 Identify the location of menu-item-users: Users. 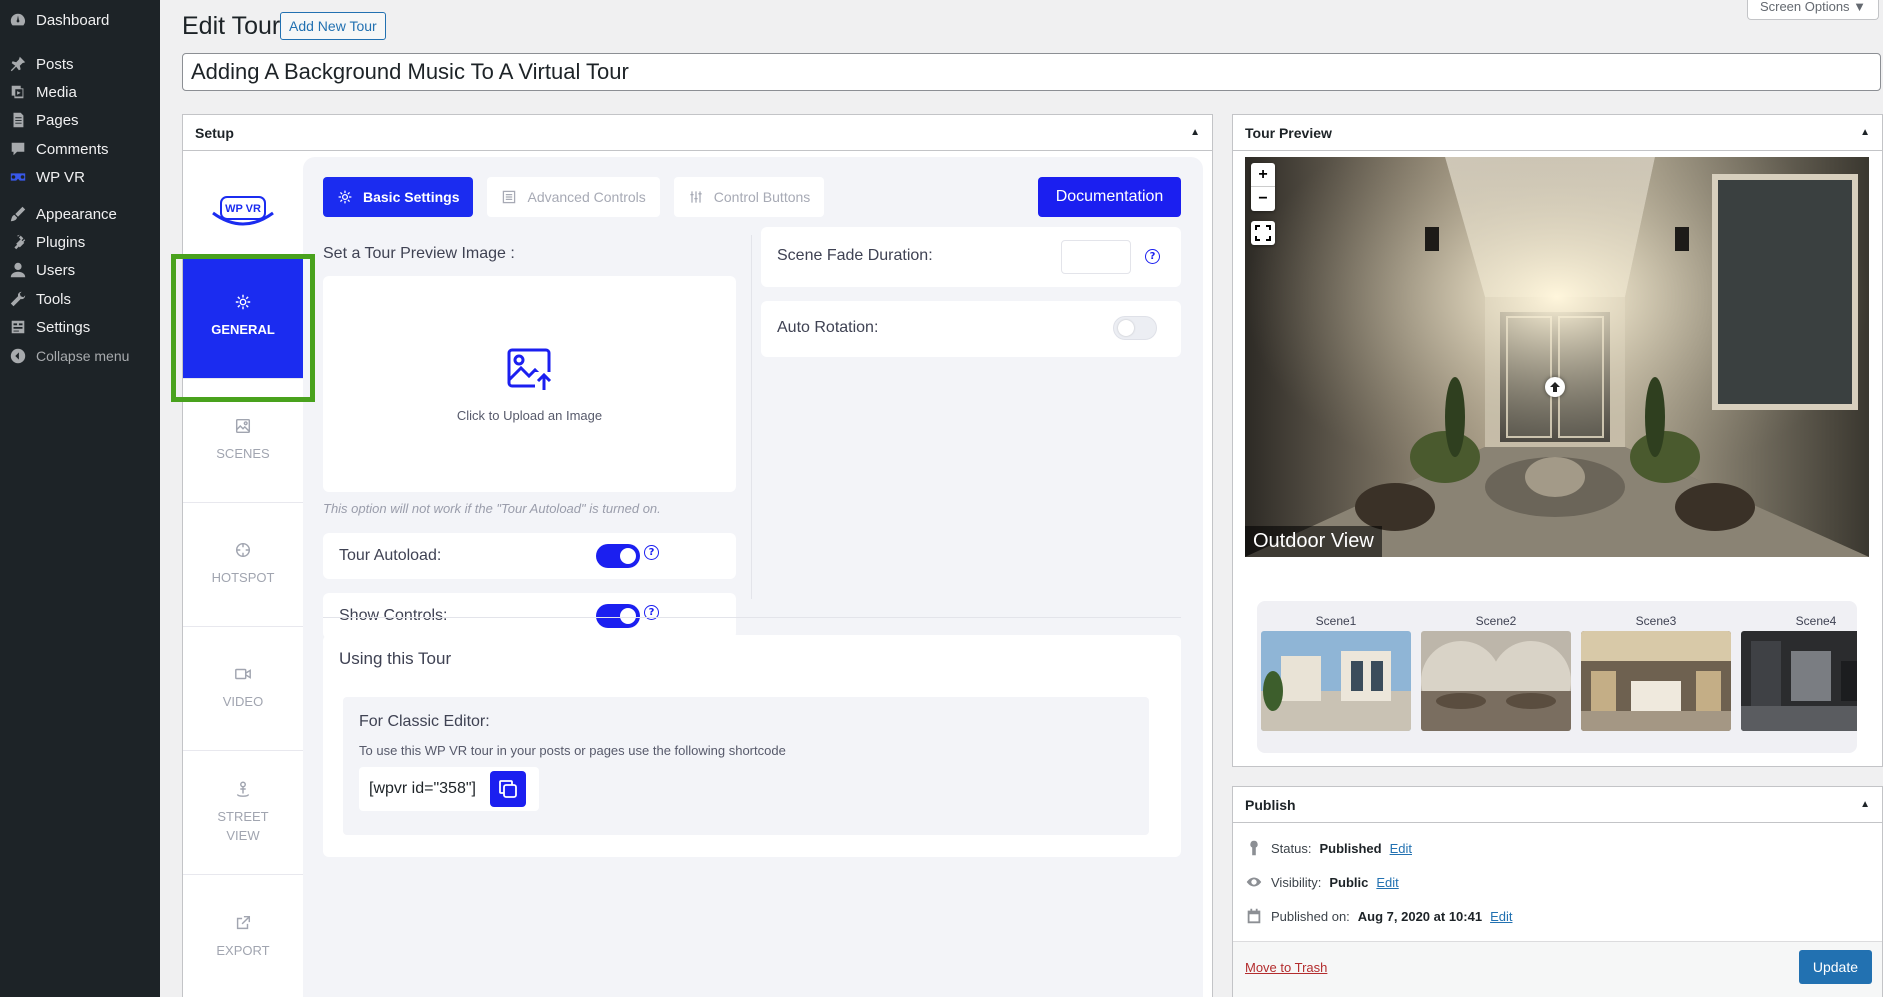
(80, 270).